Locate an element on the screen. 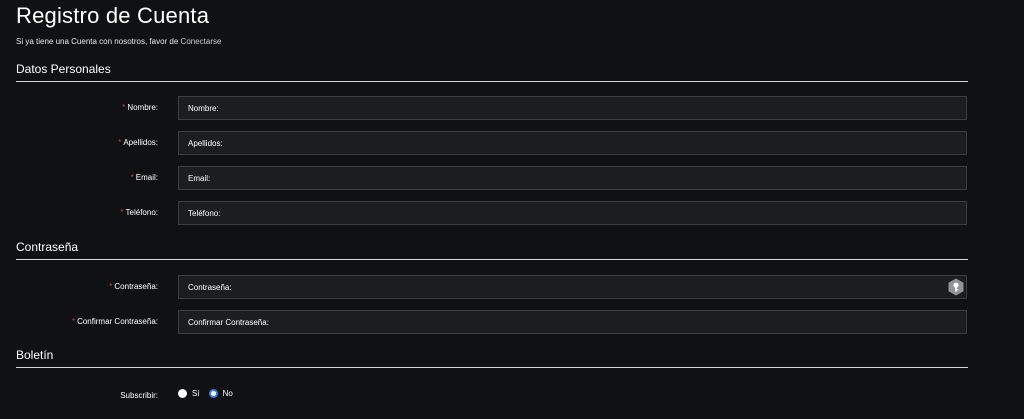 The width and height of the screenshot is (1024, 419). contrasena-label: * Contraseña: is located at coordinates (133, 286).